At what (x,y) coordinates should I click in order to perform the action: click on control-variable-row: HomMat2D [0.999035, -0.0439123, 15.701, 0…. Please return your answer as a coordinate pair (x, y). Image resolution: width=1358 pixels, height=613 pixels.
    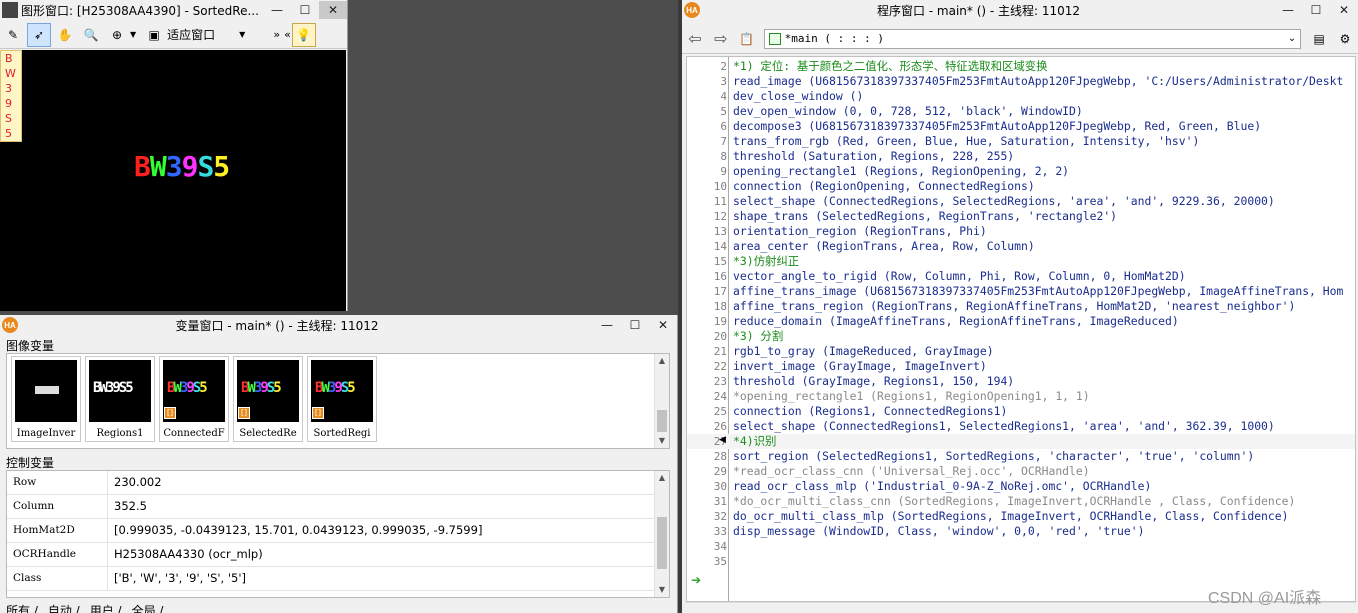
    Looking at the image, I should click on (330, 531).